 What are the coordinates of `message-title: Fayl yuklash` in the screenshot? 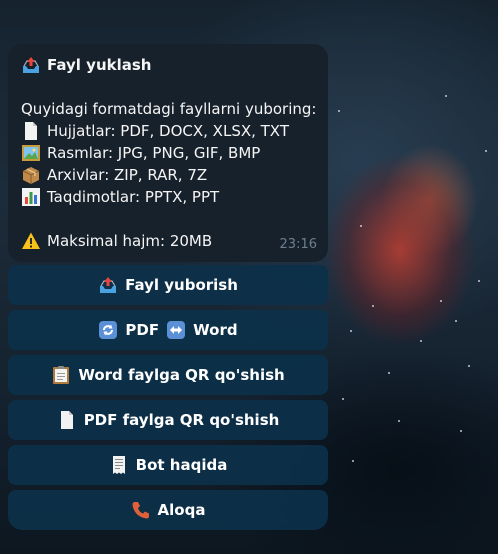 It's located at (168, 65).